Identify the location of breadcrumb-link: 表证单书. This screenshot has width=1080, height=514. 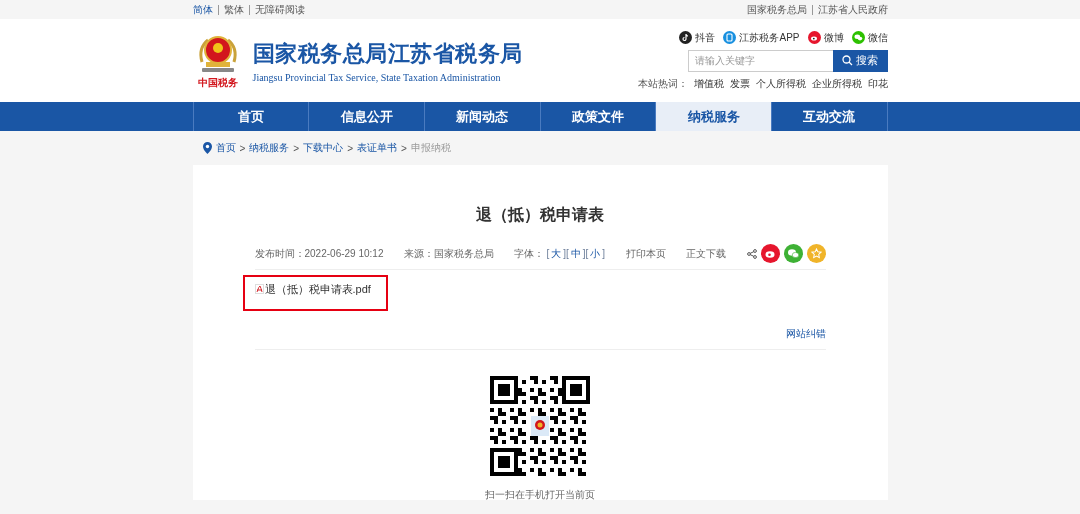
(377, 148).